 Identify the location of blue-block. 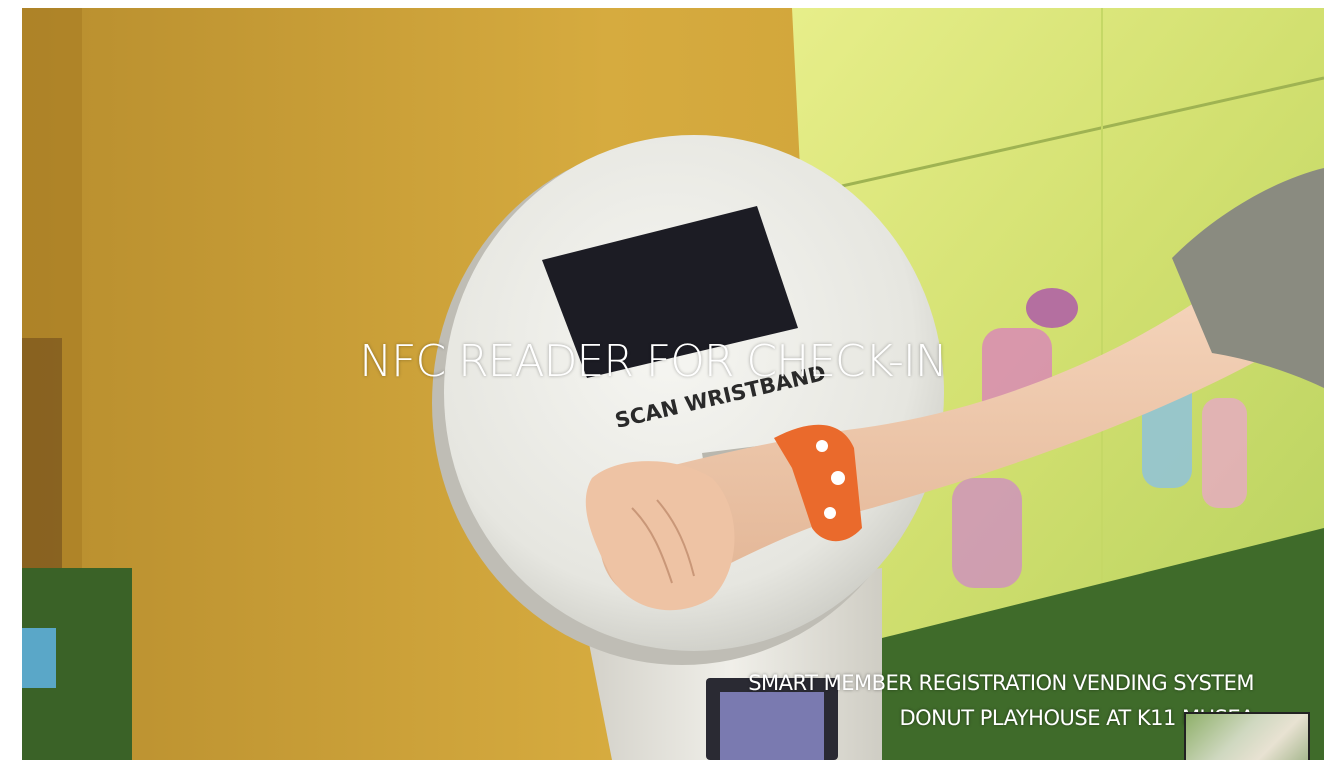
(39, 658).